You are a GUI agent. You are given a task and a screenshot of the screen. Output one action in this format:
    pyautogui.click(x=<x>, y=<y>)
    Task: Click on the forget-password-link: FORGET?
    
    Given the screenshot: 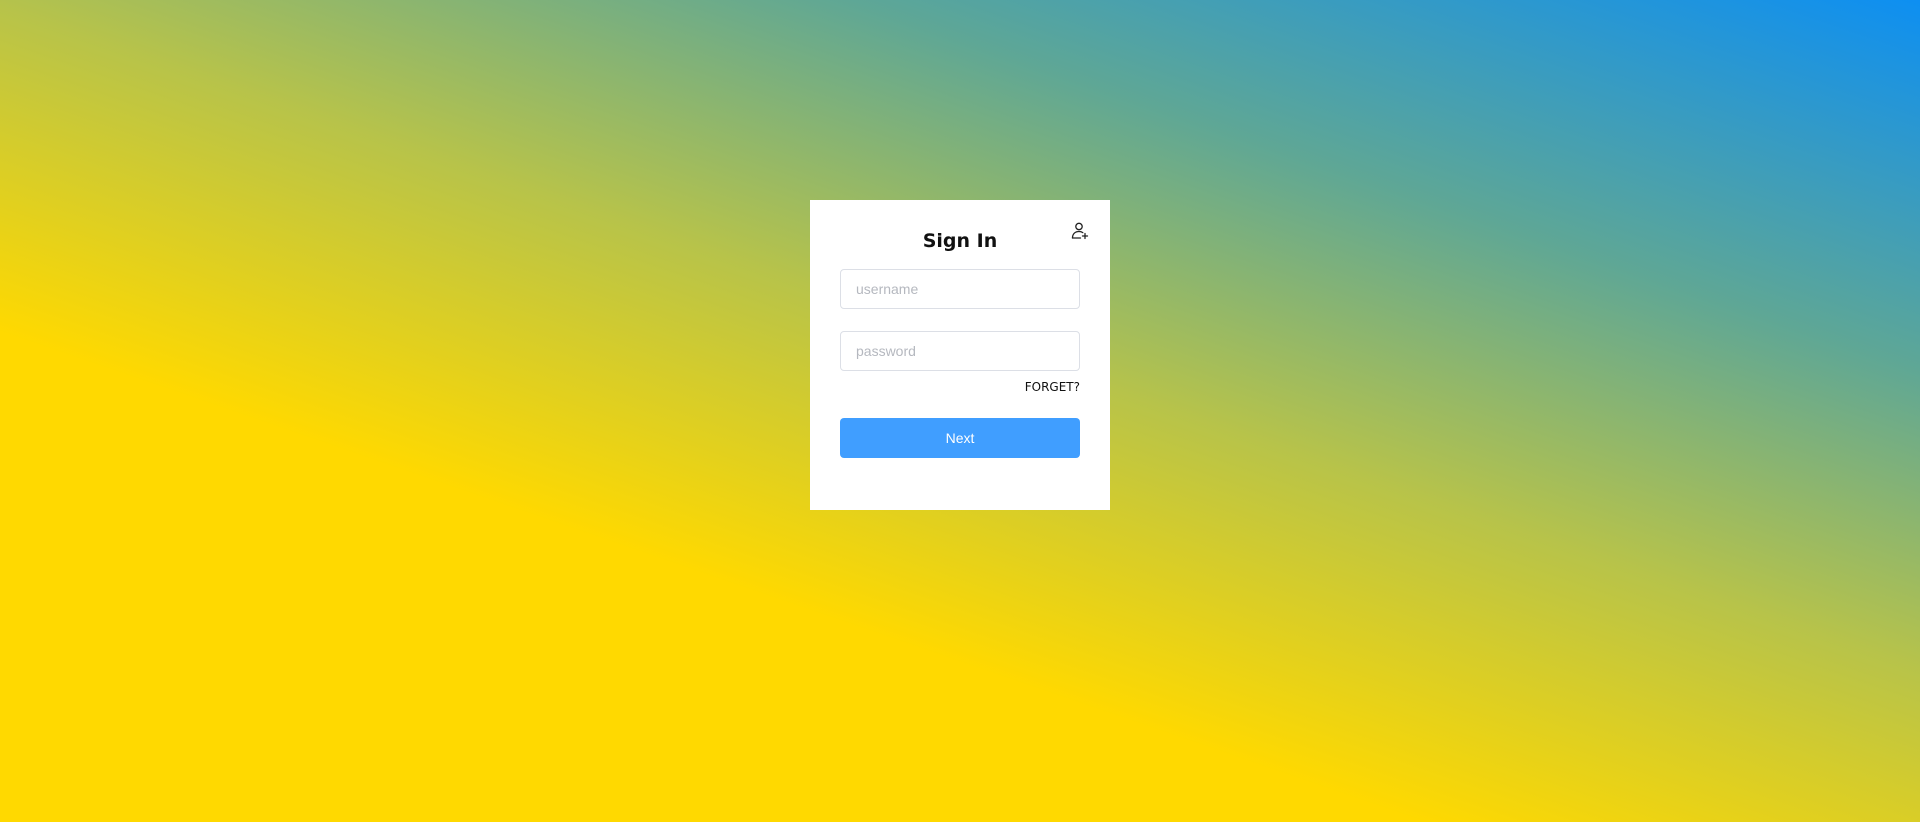 What is the action you would take?
    pyautogui.click(x=1052, y=387)
    